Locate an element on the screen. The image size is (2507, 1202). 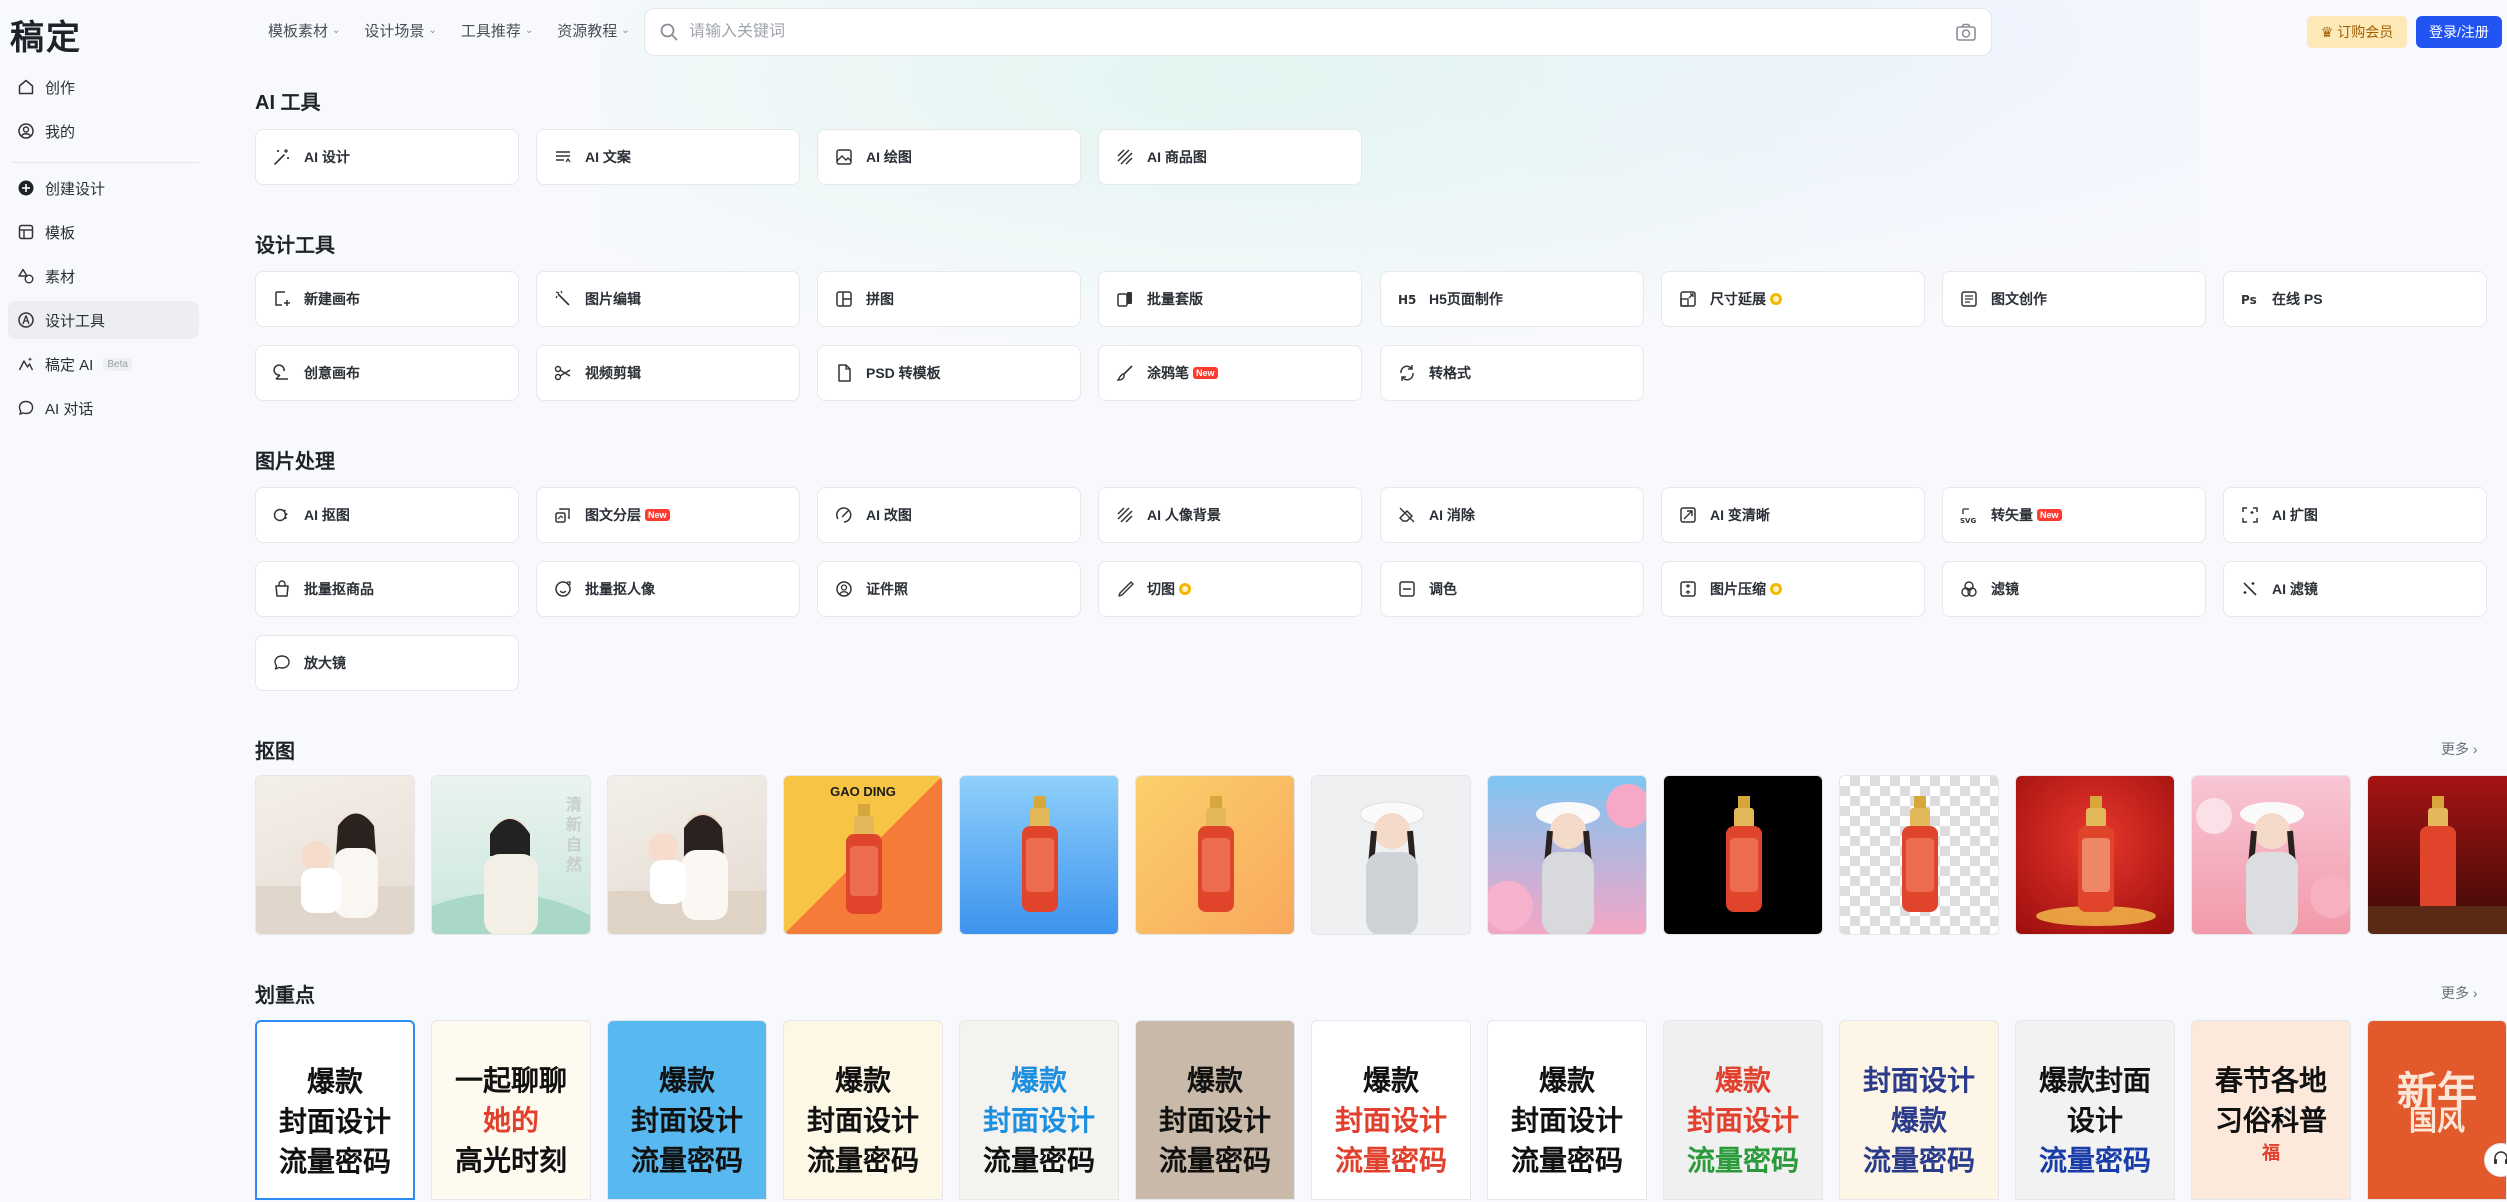
nav-tools: 工具推荐 ⌄ is located at coordinates (497, 30).